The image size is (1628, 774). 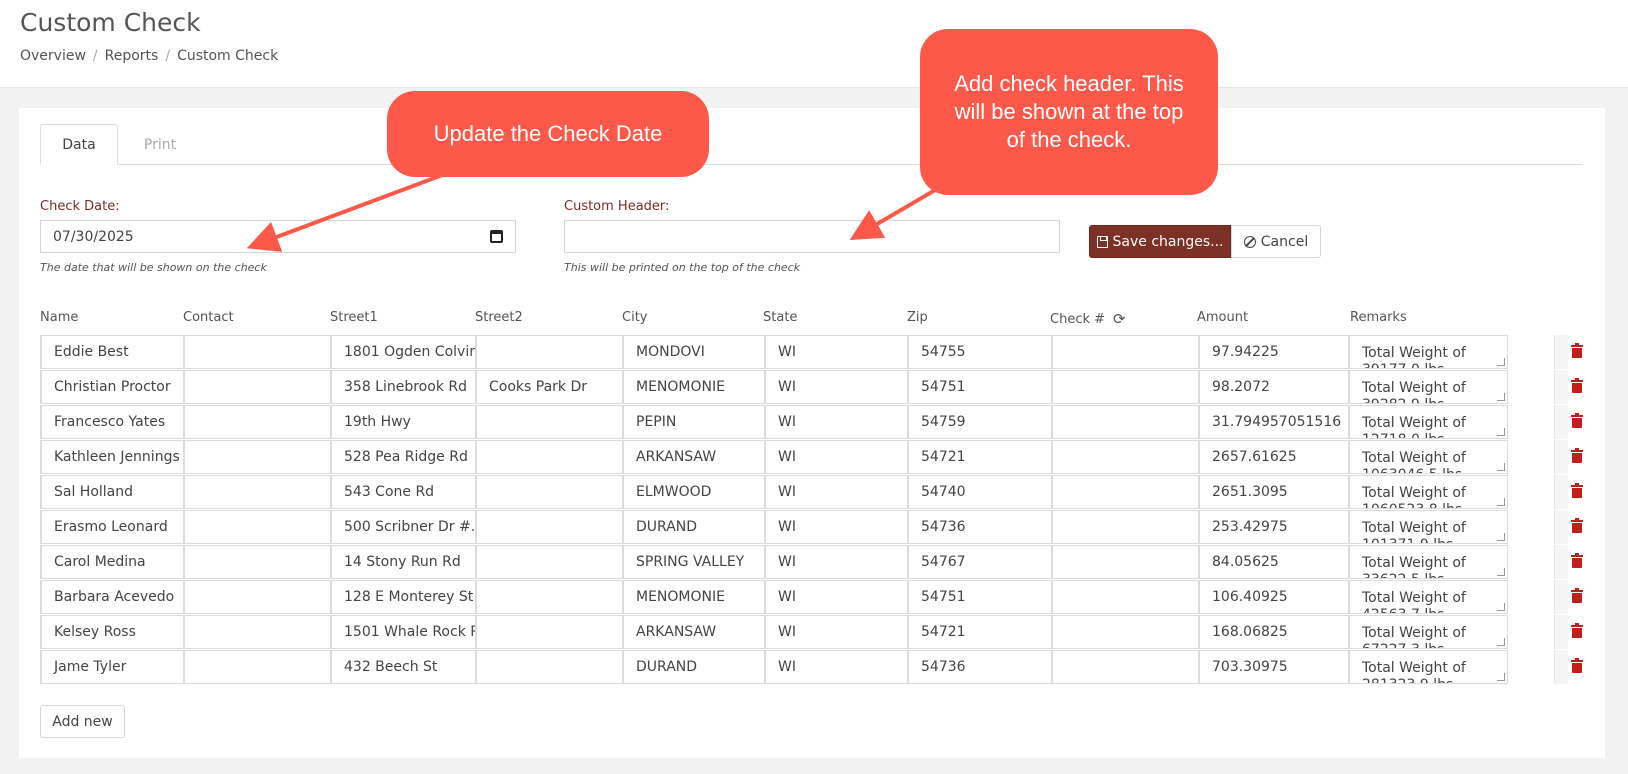 I want to click on cell-amount: 703.30975, so click(x=1274, y=667).